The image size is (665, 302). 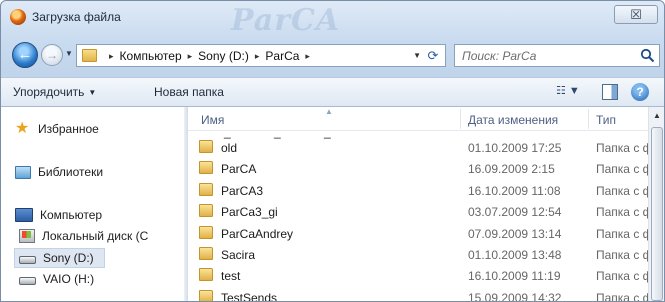 What do you see at coordinates (418, 168) in the screenshot?
I see `file-row: ParCA 16.09.2009 2:15 Папка с ф` at bounding box center [418, 168].